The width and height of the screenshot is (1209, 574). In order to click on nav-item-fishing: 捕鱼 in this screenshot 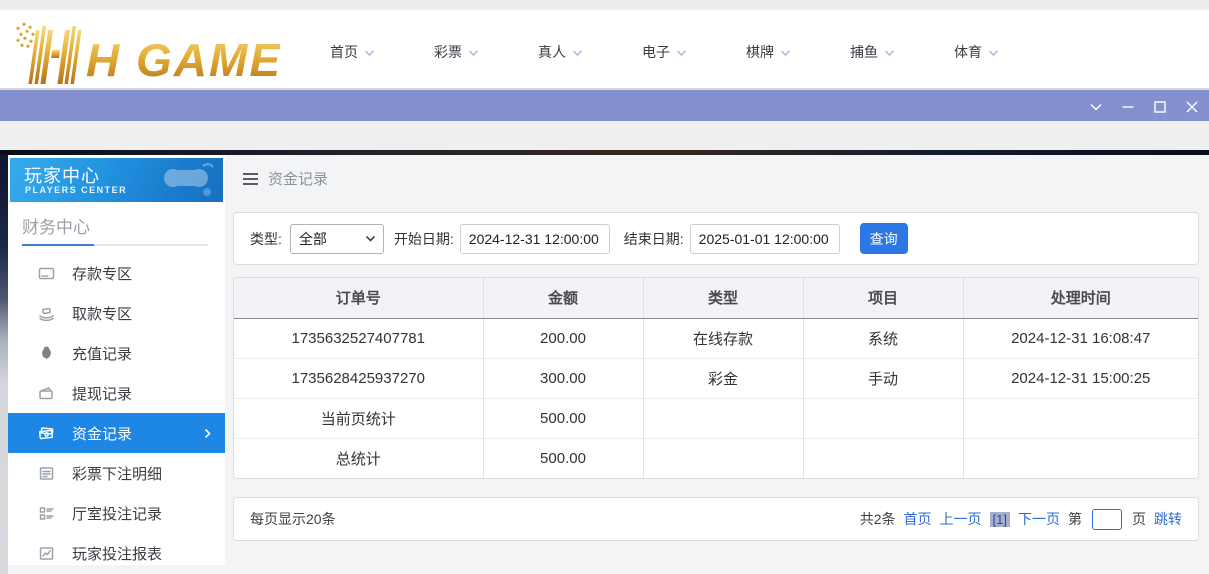, I will do `click(902, 52)`.